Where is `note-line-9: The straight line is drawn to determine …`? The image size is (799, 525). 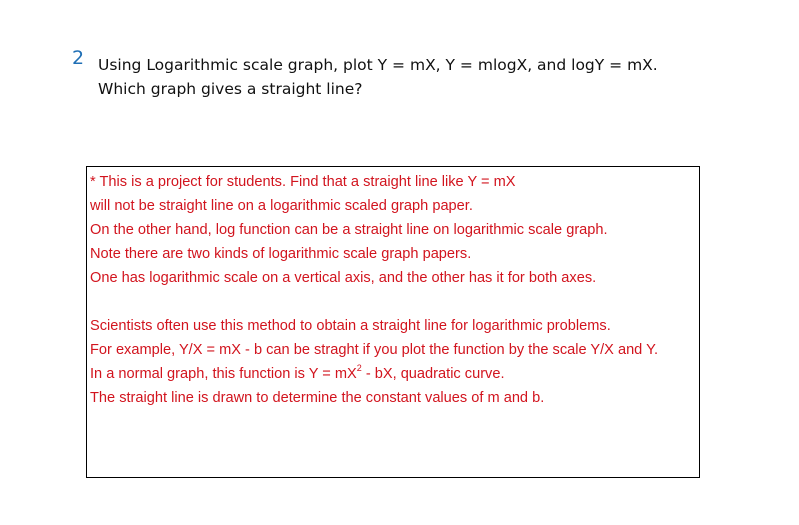
note-line-9: The straight line is drawn to determine … is located at coordinates (317, 398).